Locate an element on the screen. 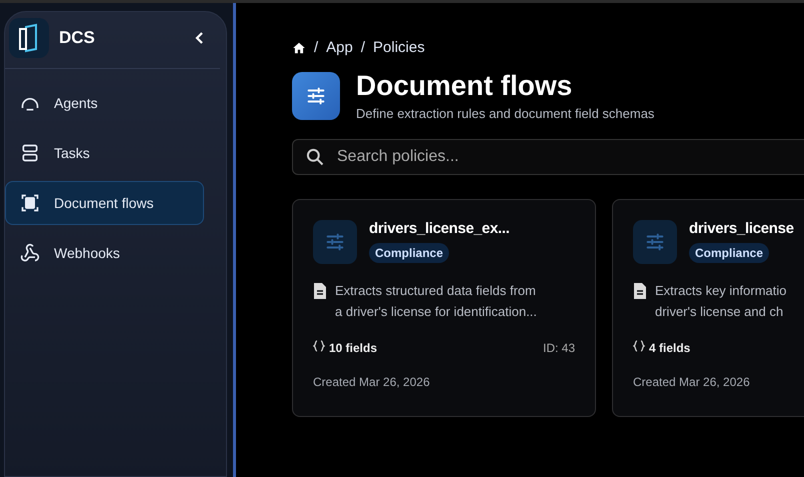 Image resolution: width=804 pixels, height=477 pixels. logo-icon is located at coordinates (29, 38).